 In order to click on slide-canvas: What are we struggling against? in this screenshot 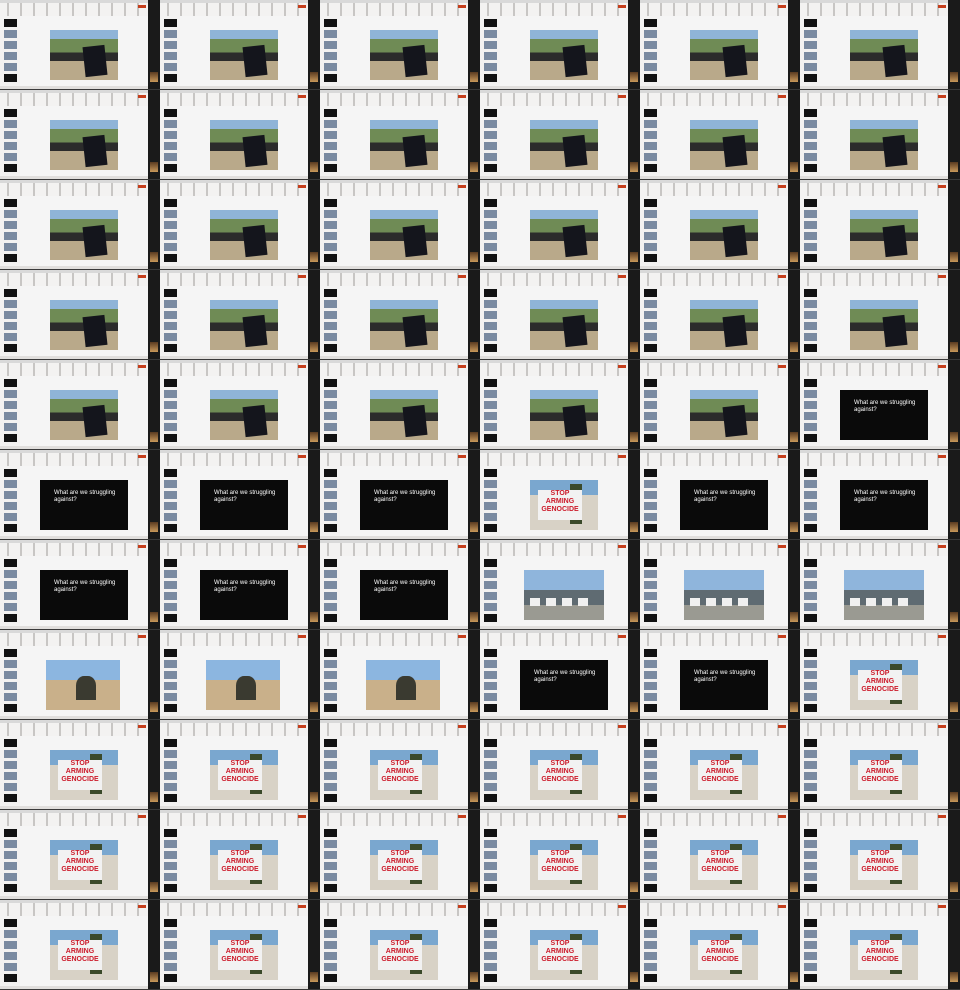, I will do `click(884, 411)`.